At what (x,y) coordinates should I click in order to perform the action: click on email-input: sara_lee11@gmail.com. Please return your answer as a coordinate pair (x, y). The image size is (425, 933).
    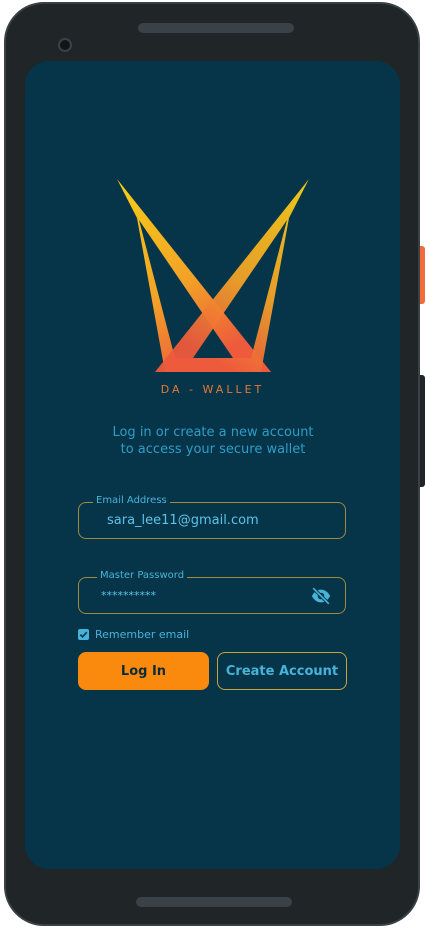
    Looking at the image, I should click on (183, 520).